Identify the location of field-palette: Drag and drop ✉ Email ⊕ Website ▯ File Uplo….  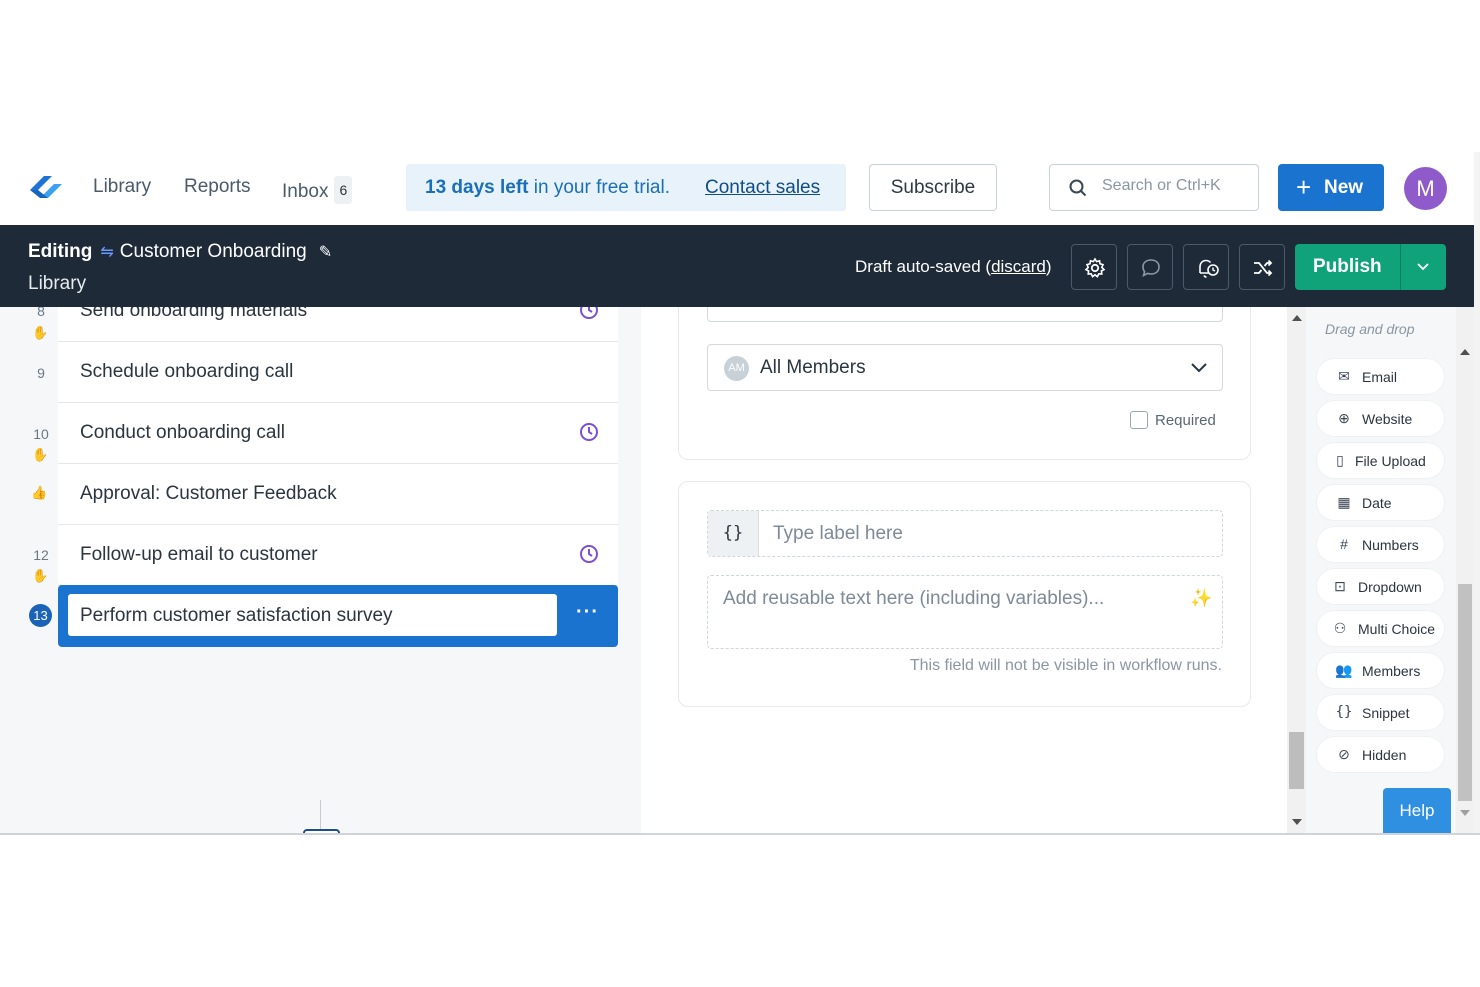
(1381, 570).